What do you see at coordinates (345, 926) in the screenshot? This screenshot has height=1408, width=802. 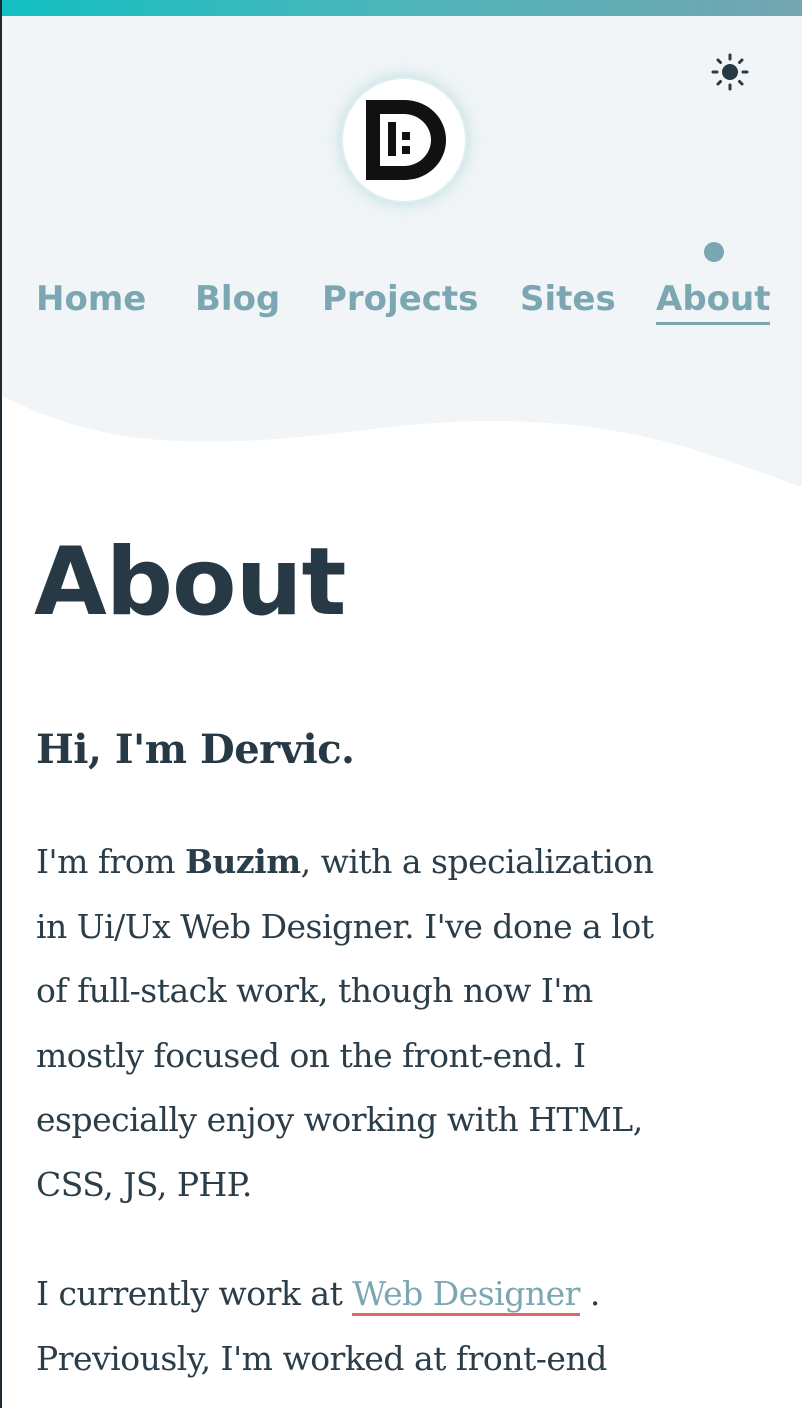 I see `intro-line2: in Ui/Ux Web Designer. I've done a lot` at bounding box center [345, 926].